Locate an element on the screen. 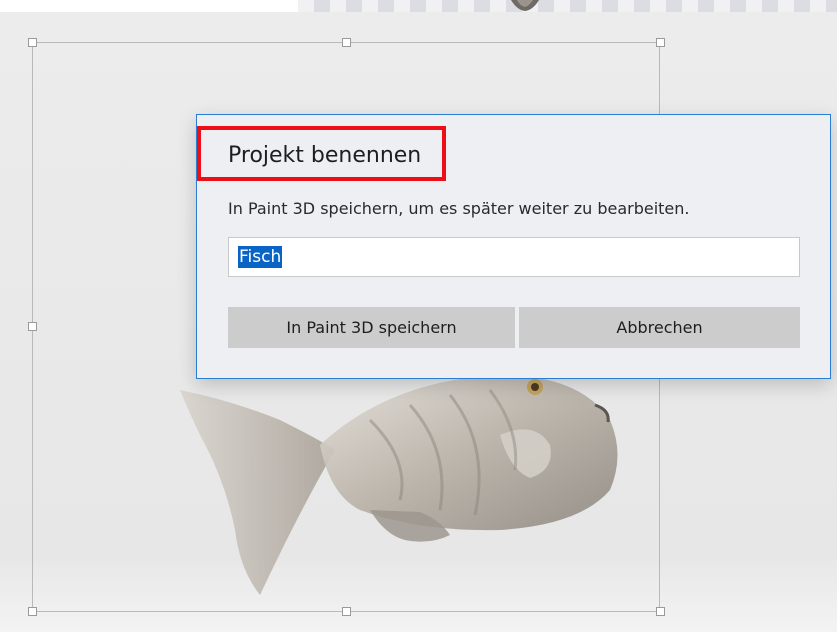 The image size is (837, 632). resize-handle-top-center is located at coordinates (346, 42).